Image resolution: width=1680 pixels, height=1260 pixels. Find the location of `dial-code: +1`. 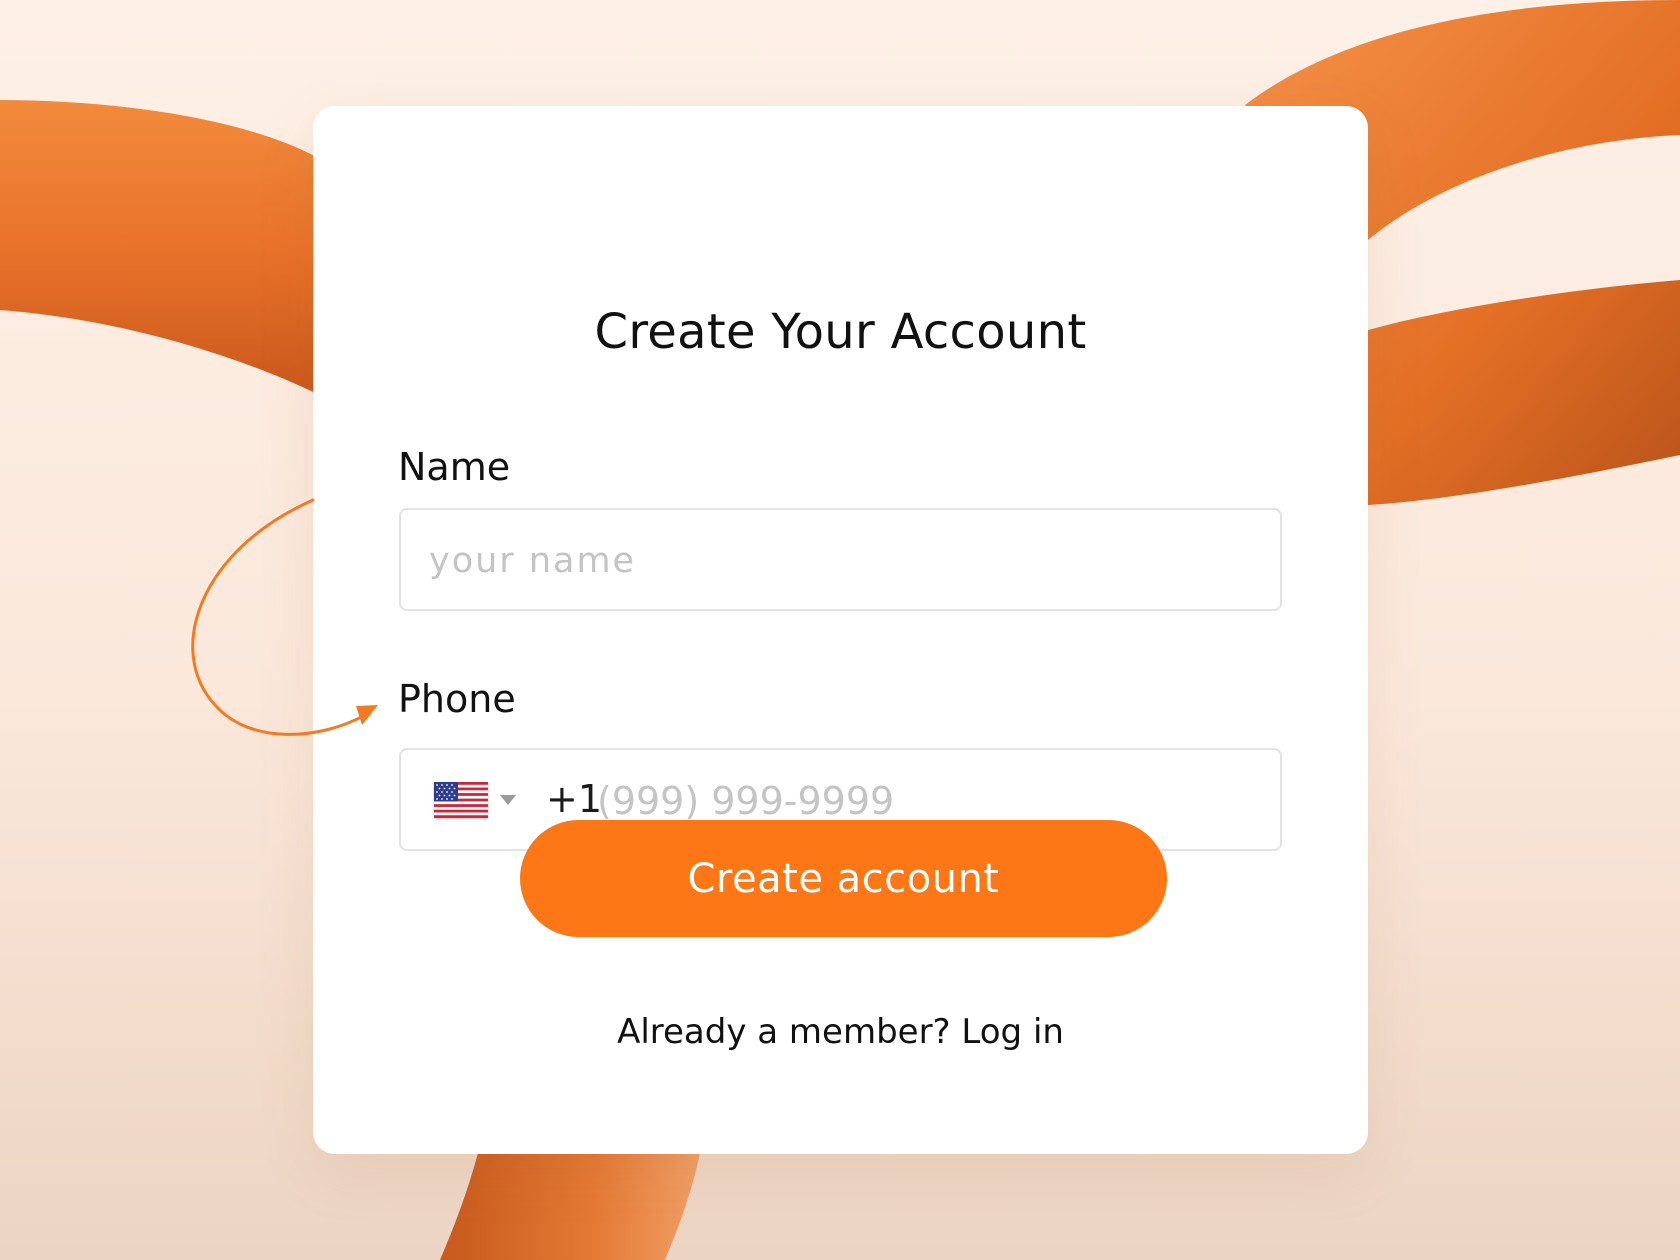

dial-code: +1 is located at coordinates (574, 799).